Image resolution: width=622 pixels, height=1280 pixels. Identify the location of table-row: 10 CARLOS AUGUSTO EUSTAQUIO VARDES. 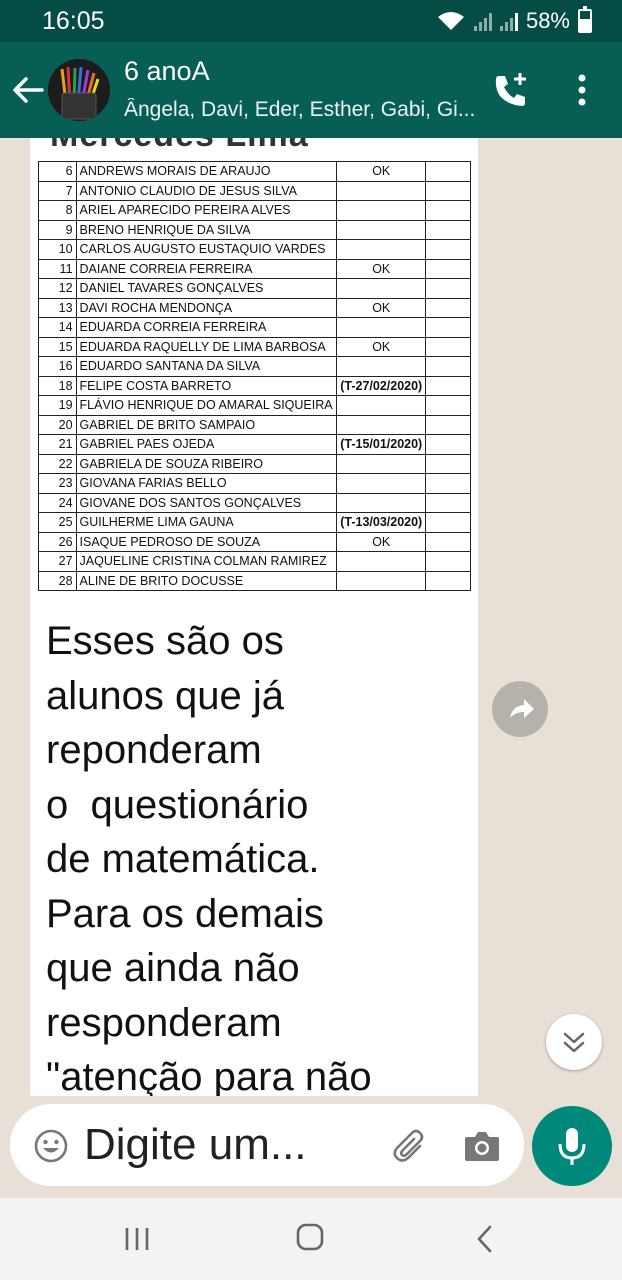
(254, 249).